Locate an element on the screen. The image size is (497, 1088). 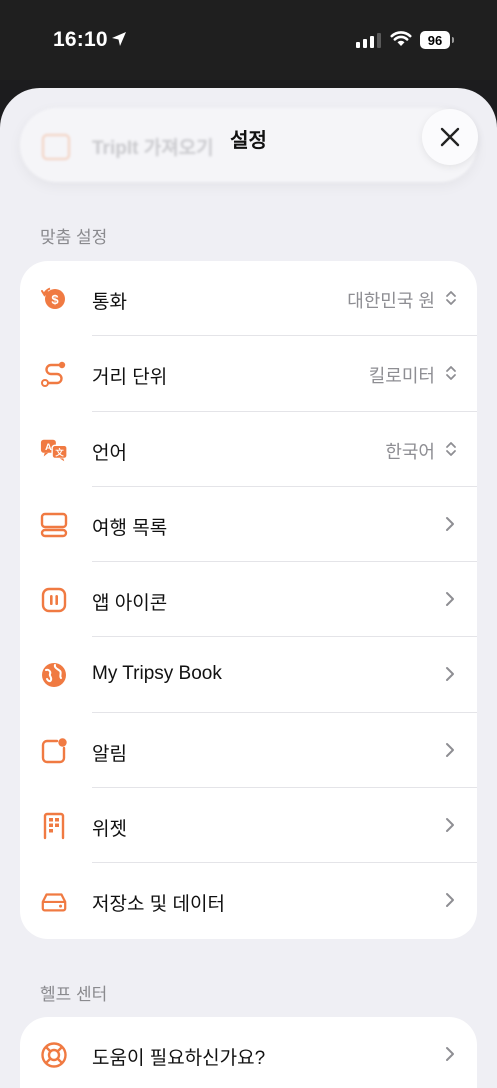
settings-row-label: 통화 is located at coordinates (109, 302).